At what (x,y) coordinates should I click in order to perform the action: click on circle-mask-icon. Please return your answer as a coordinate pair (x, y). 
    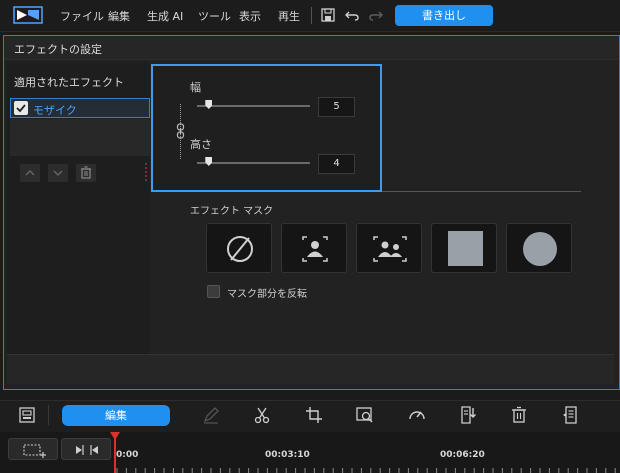
    Looking at the image, I should click on (540, 249).